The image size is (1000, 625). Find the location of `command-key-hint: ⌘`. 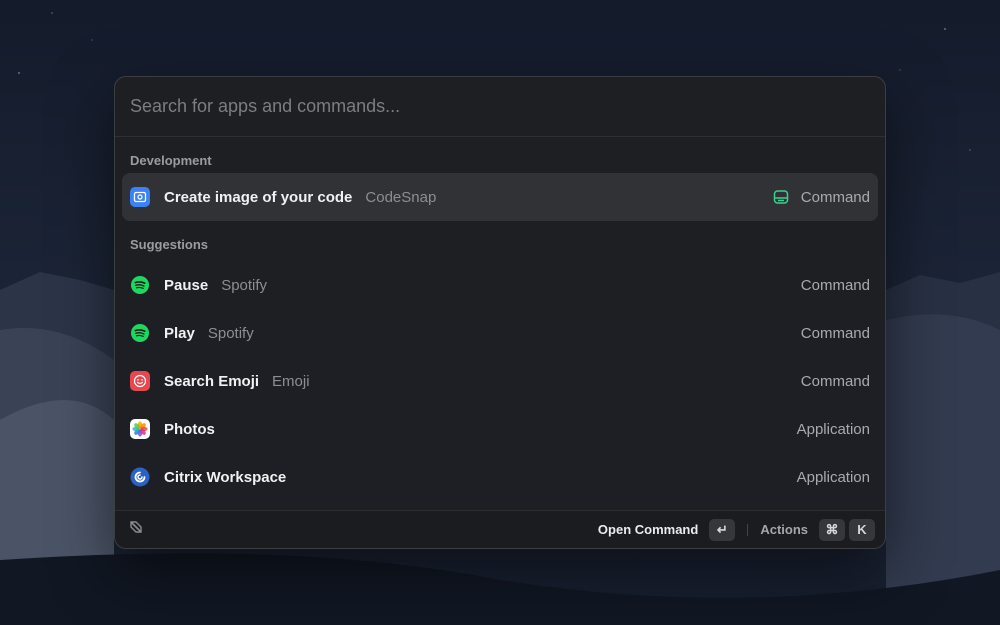

command-key-hint: ⌘ is located at coordinates (832, 529).